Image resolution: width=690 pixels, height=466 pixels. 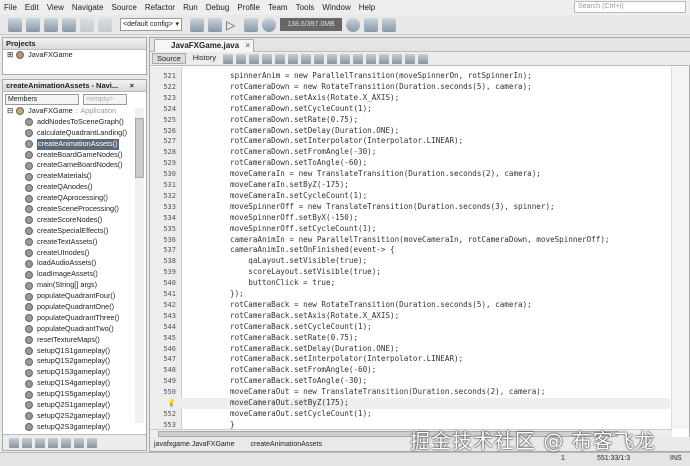 What do you see at coordinates (71, 361) in the screenshot?
I see `tree-item: setupQ1S2gameplay()` at bounding box center [71, 361].